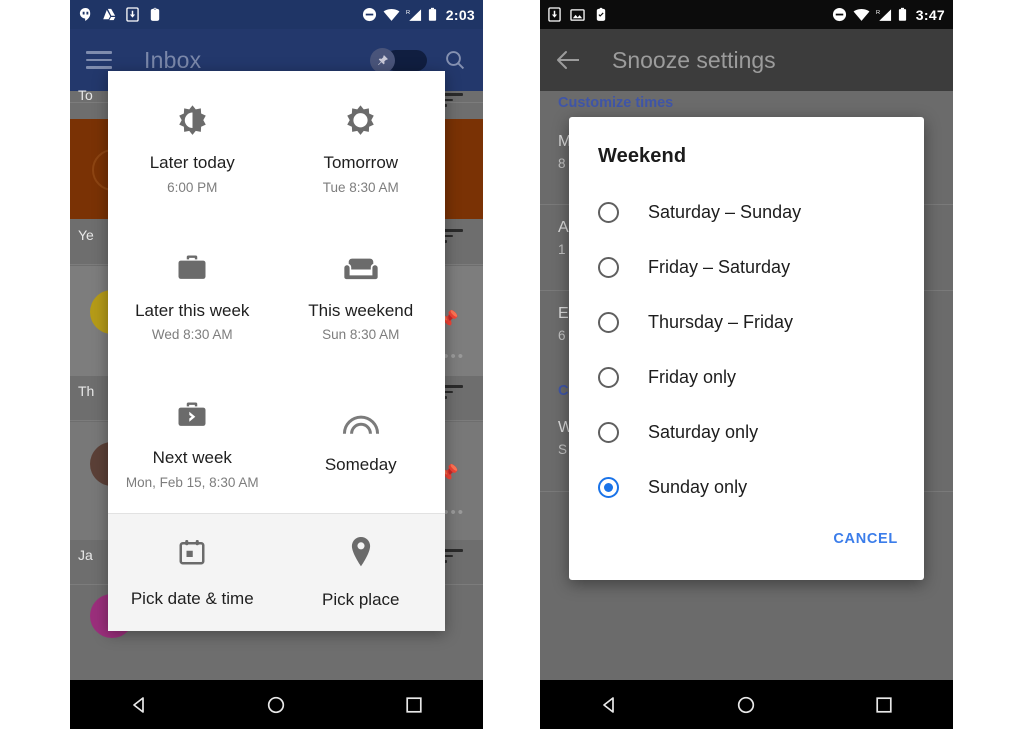  I want to click on radio-option-label: Friday only, so click(692, 377).